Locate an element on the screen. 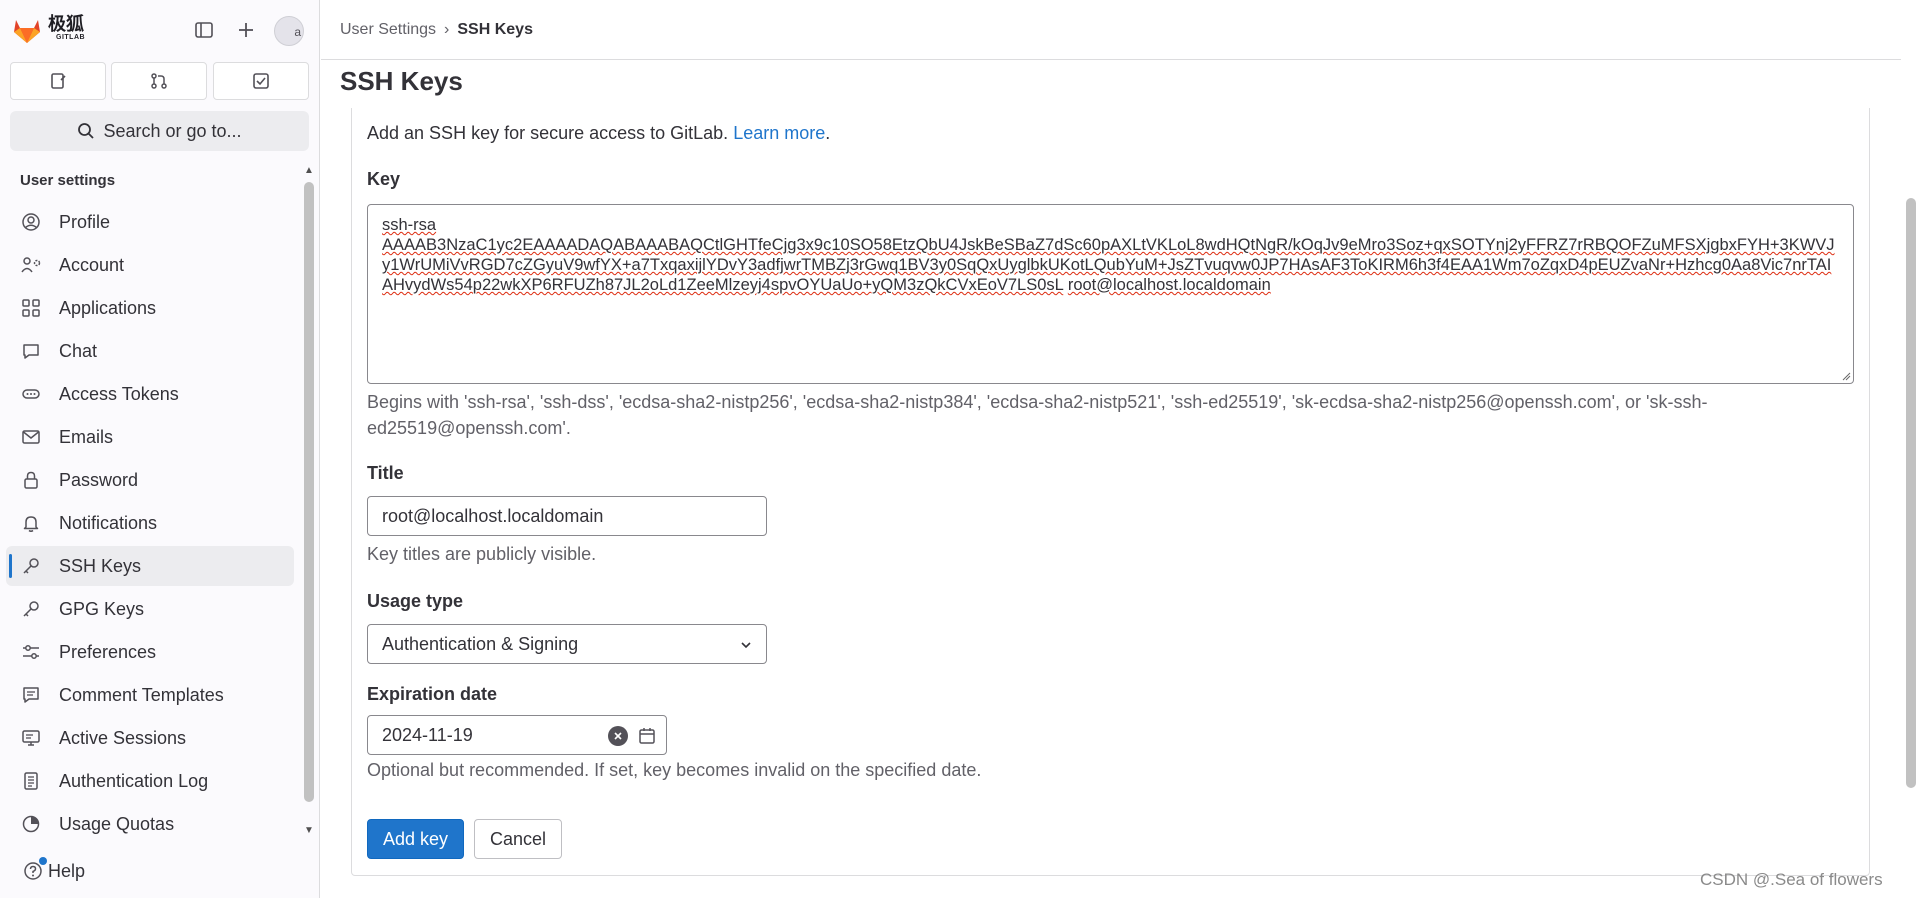 Image resolution: width=1920 pixels, height=898 pixels. sidebar-item-account: Account is located at coordinates (150, 265).